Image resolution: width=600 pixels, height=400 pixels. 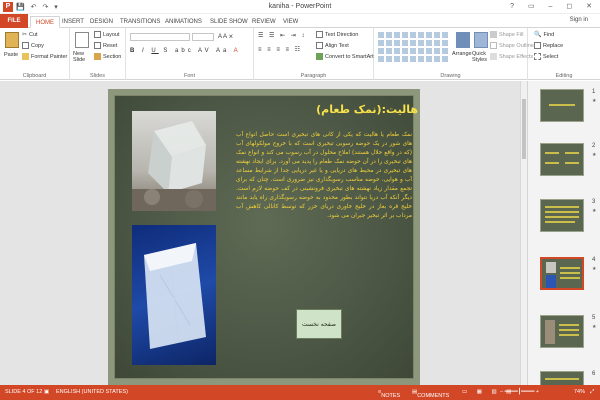 I want to click on notes-button: ≡ NOTES, so click(x=389, y=394).